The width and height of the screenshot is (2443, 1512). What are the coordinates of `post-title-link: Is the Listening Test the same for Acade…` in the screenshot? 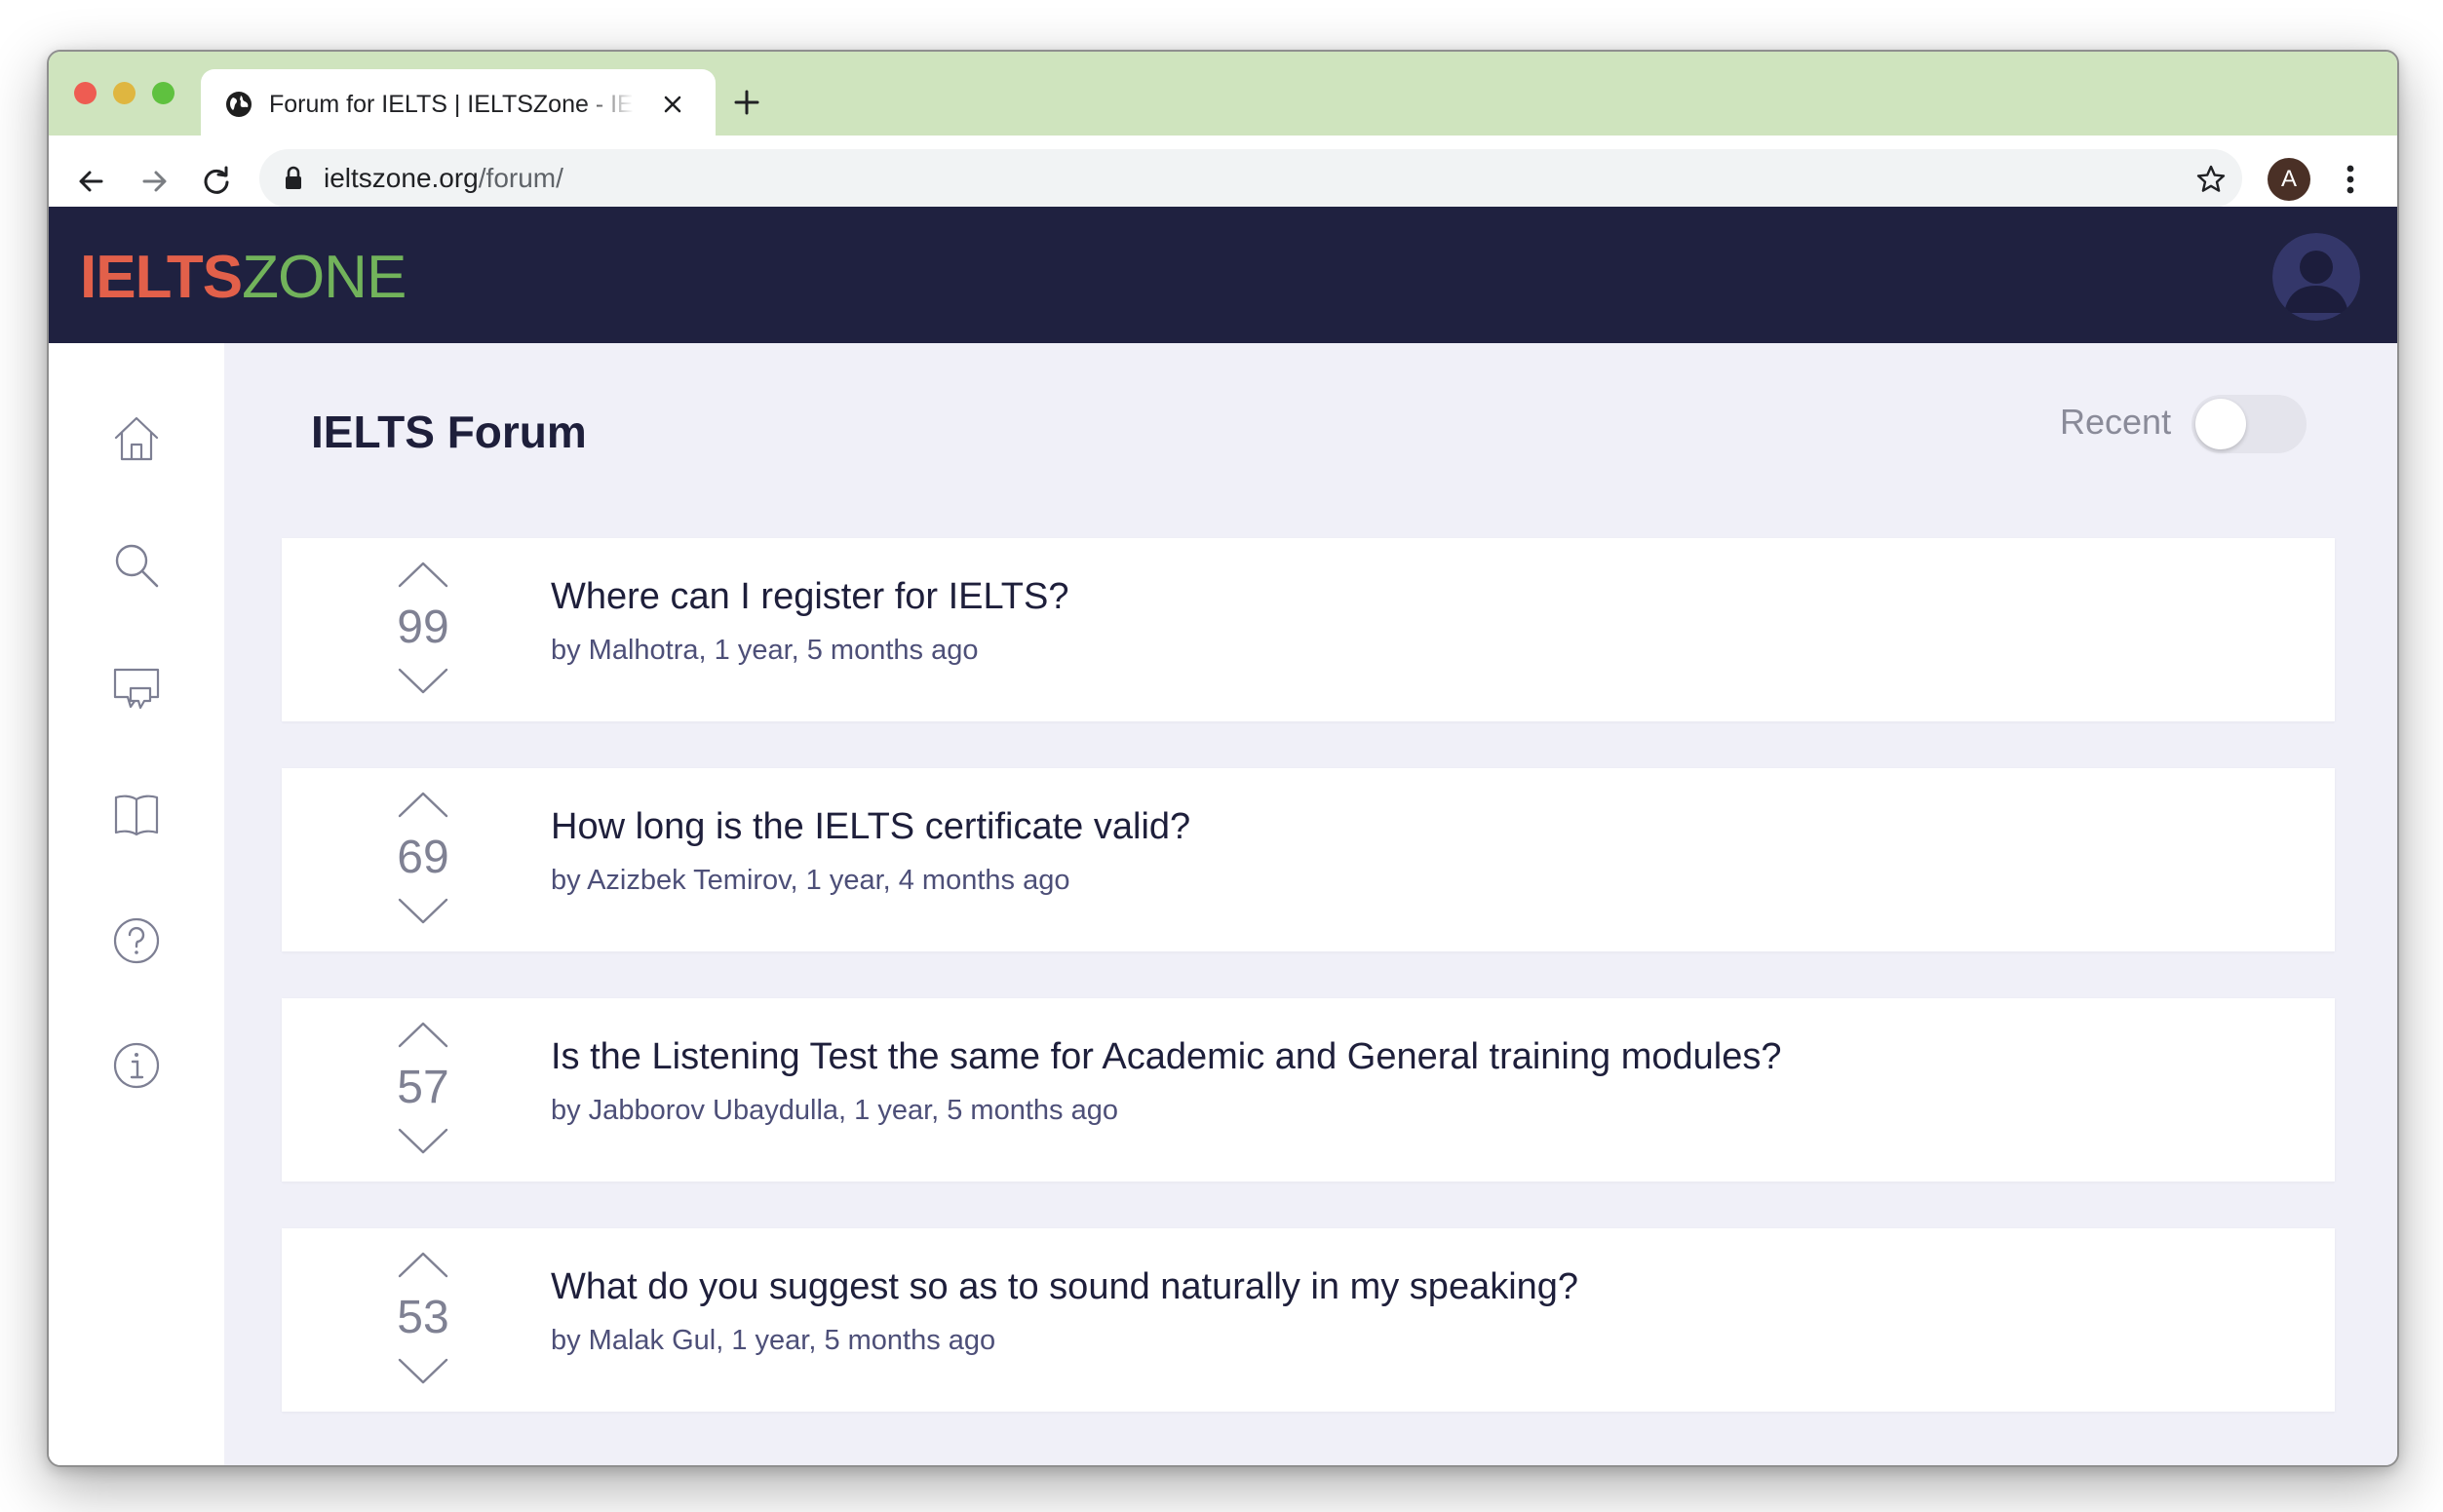 It's located at (1166, 1056).